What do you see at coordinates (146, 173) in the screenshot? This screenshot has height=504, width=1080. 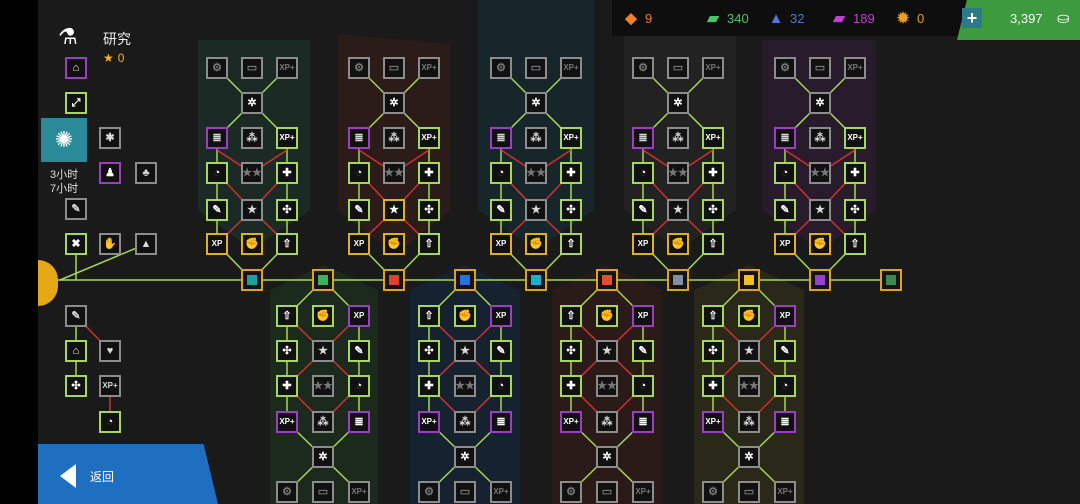 I see `skill-node: ♣` at bounding box center [146, 173].